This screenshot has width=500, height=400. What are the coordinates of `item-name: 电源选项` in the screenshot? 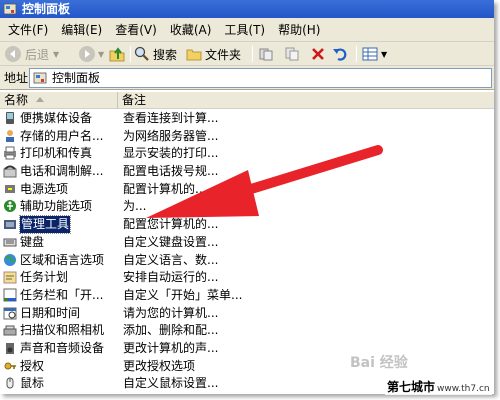 It's located at (44, 188).